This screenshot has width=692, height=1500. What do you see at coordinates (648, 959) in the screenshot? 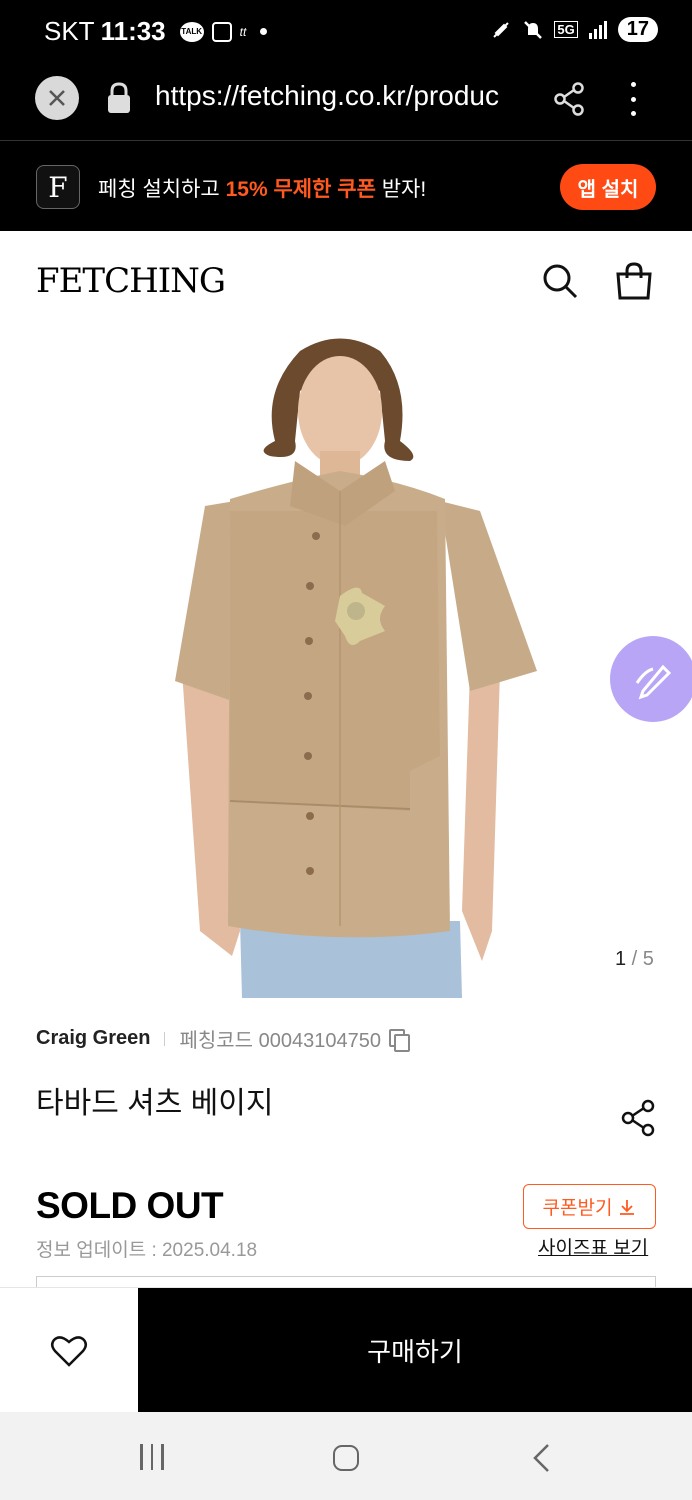
I see `image-total: 5` at bounding box center [648, 959].